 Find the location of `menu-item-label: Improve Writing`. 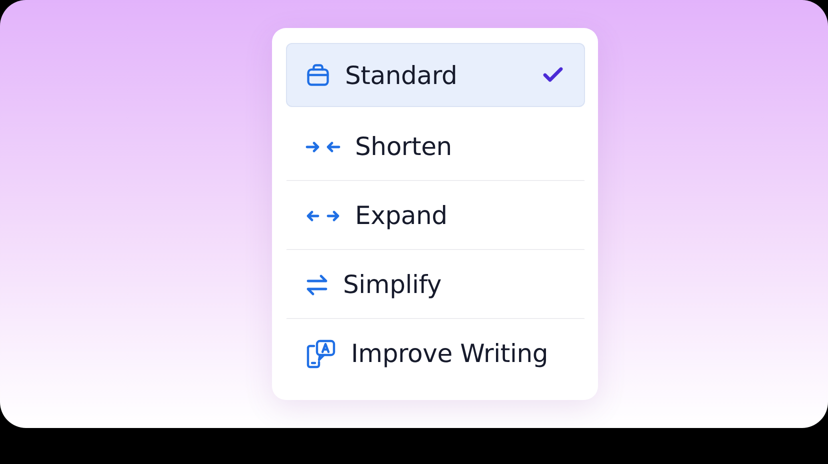

menu-item-label: Improve Writing is located at coordinates (450, 353).